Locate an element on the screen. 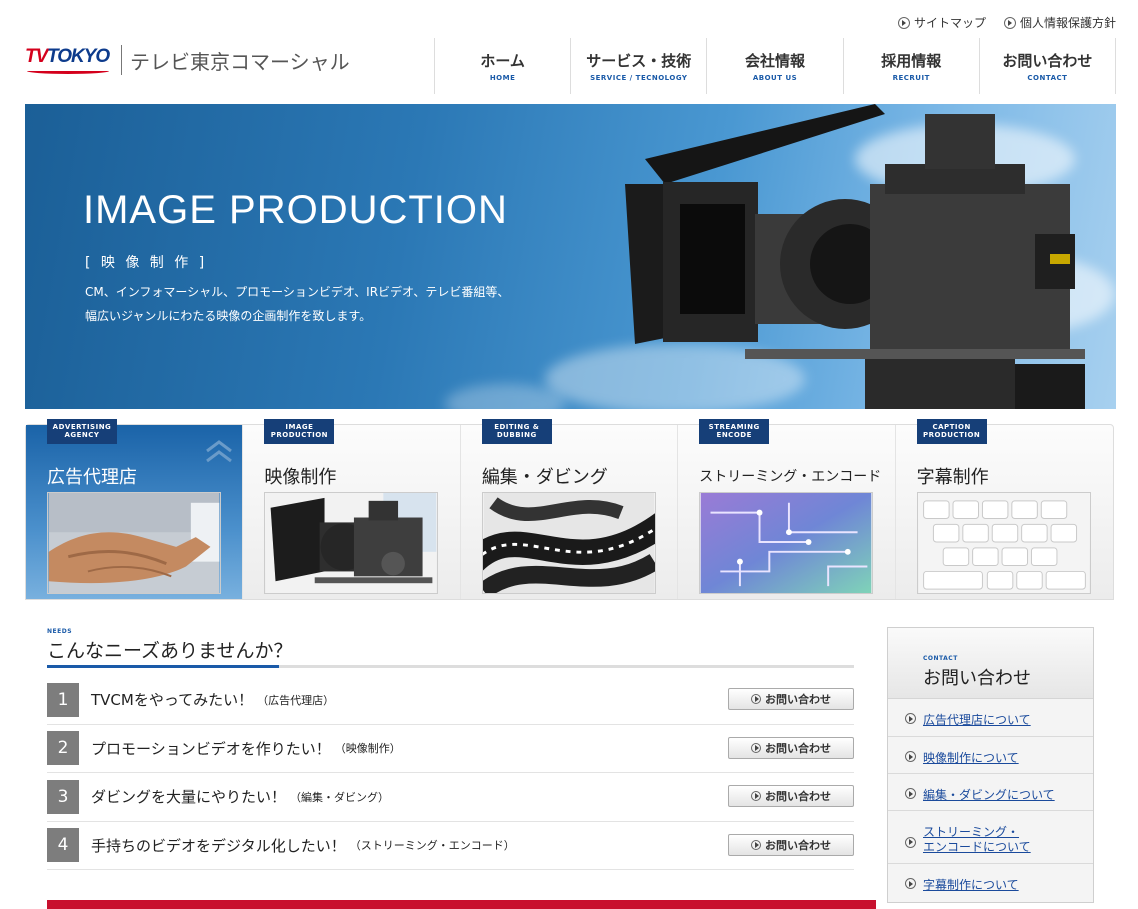 The height and width of the screenshot is (909, 1138). nav-label: ホーム is located at coordinates (502, 61).